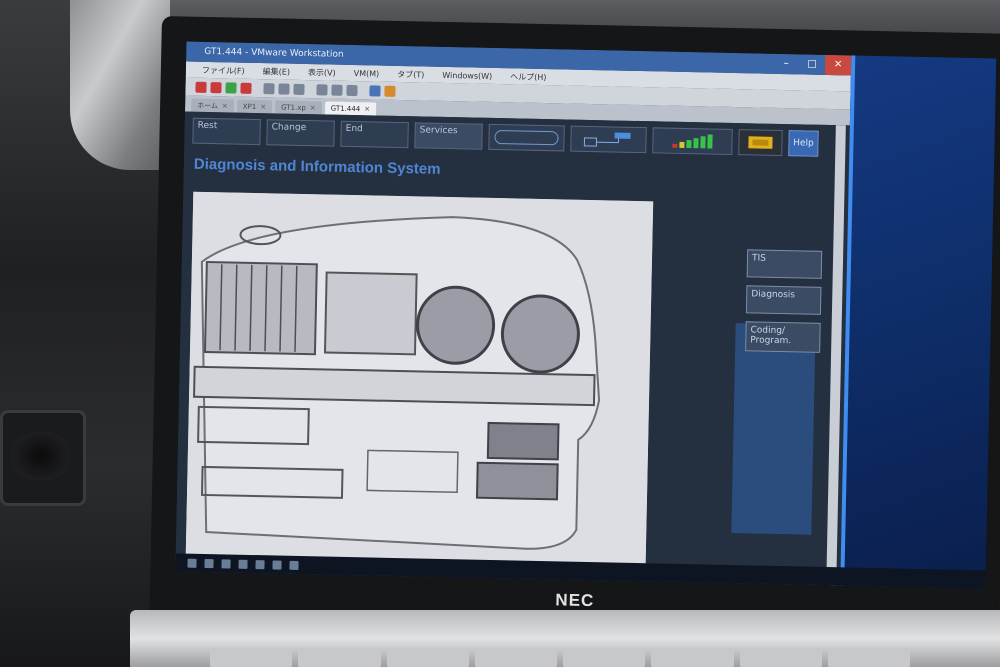 The width and height of the screenshot is (1000, 667). Describe the element at coordinates (784, 264) in the screenshot. I see `tis-button: TIS` at that location.